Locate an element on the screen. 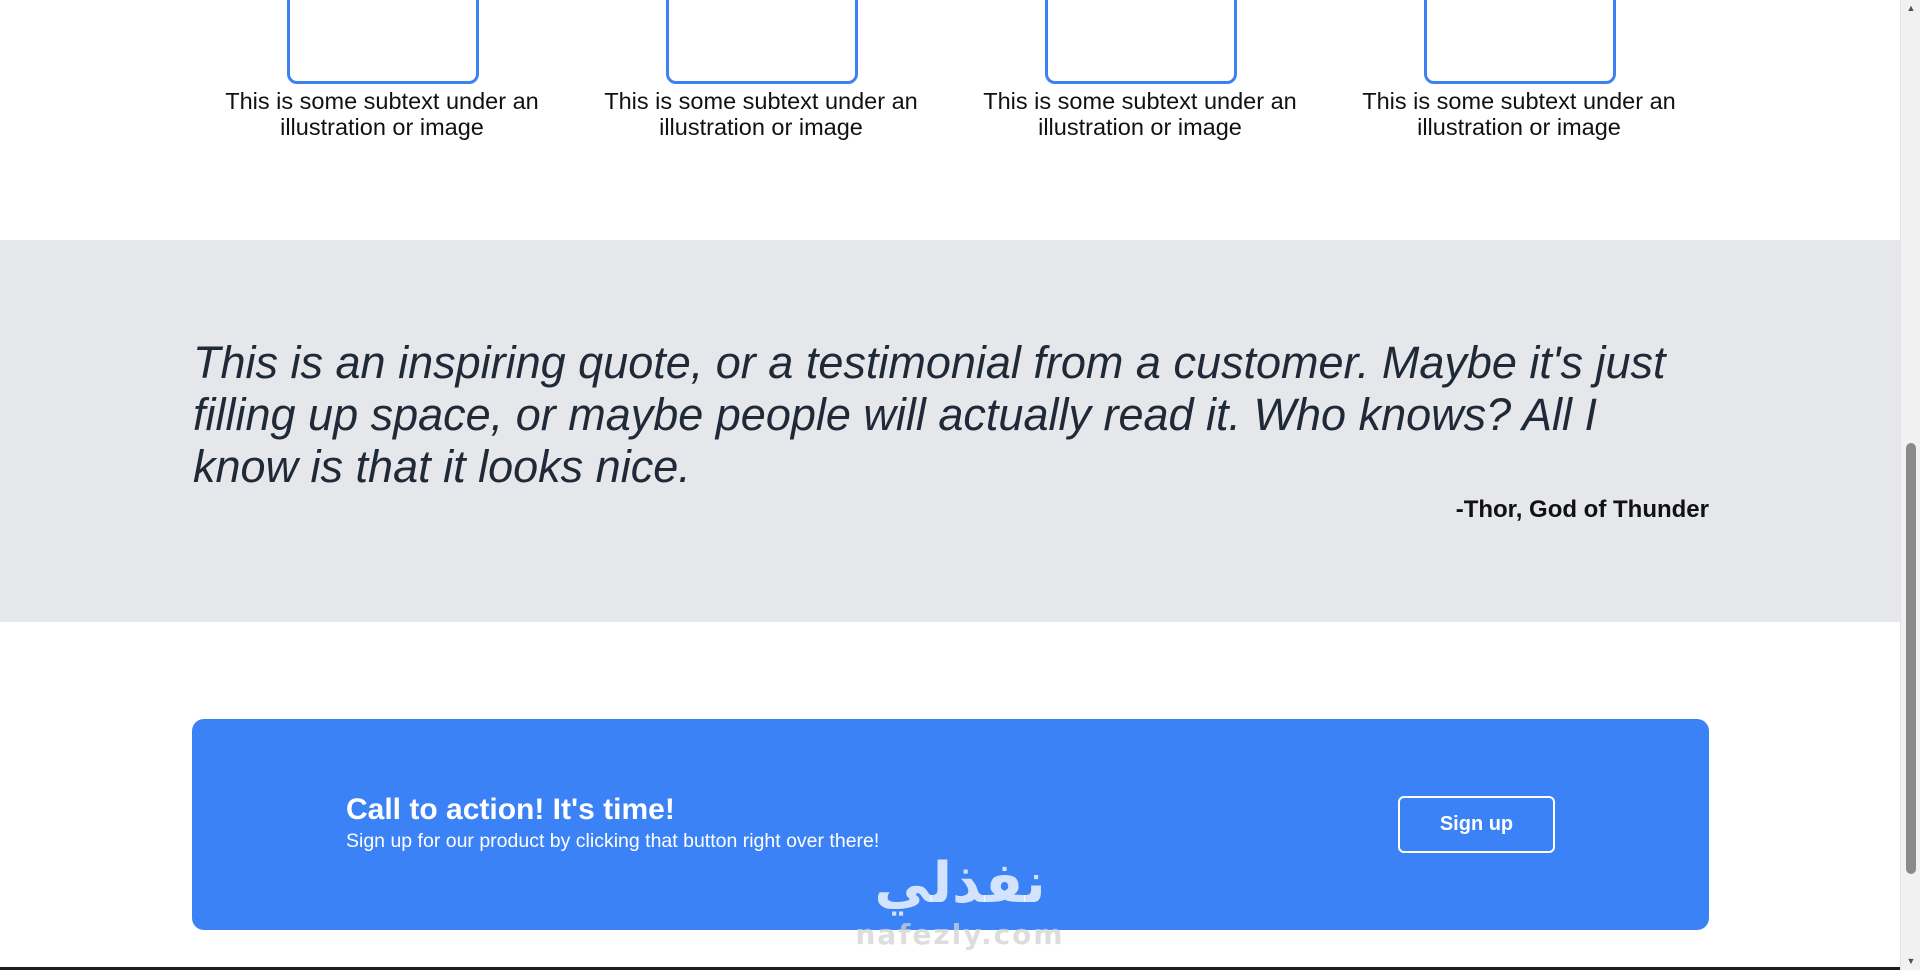  scroll-down-icon: ▼ is located at coordinates (1910, 961).